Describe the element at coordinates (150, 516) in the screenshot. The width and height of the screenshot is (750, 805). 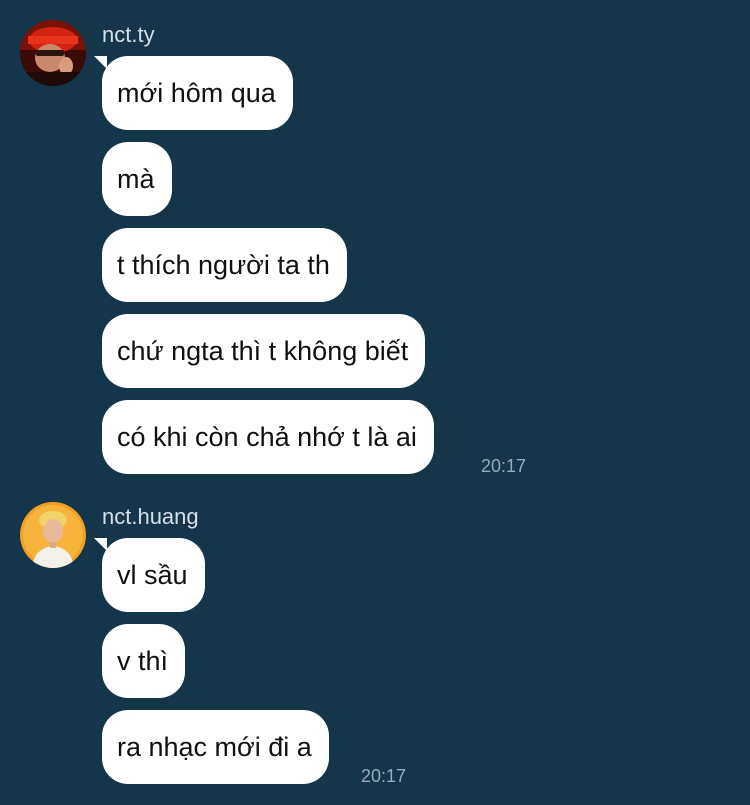
I see `sender-name: nct.huang` at that location.